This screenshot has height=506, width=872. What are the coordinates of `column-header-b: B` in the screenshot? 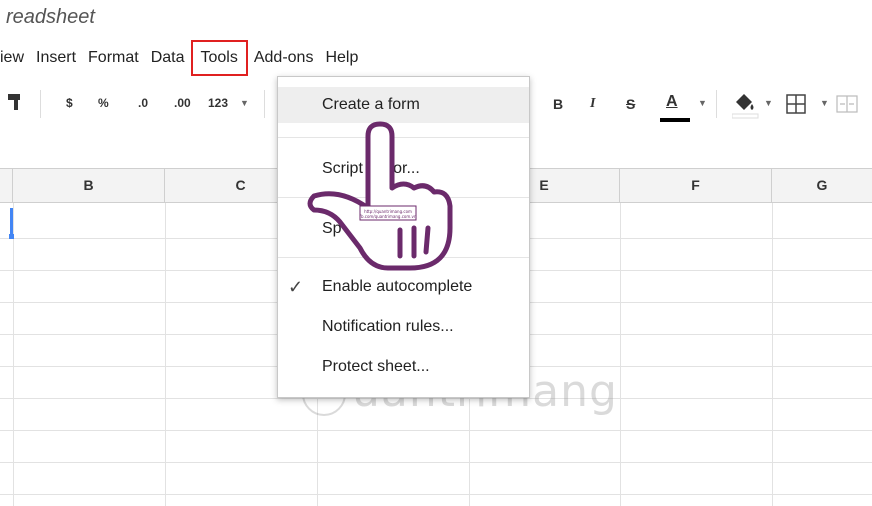 It's located at (89, 185).